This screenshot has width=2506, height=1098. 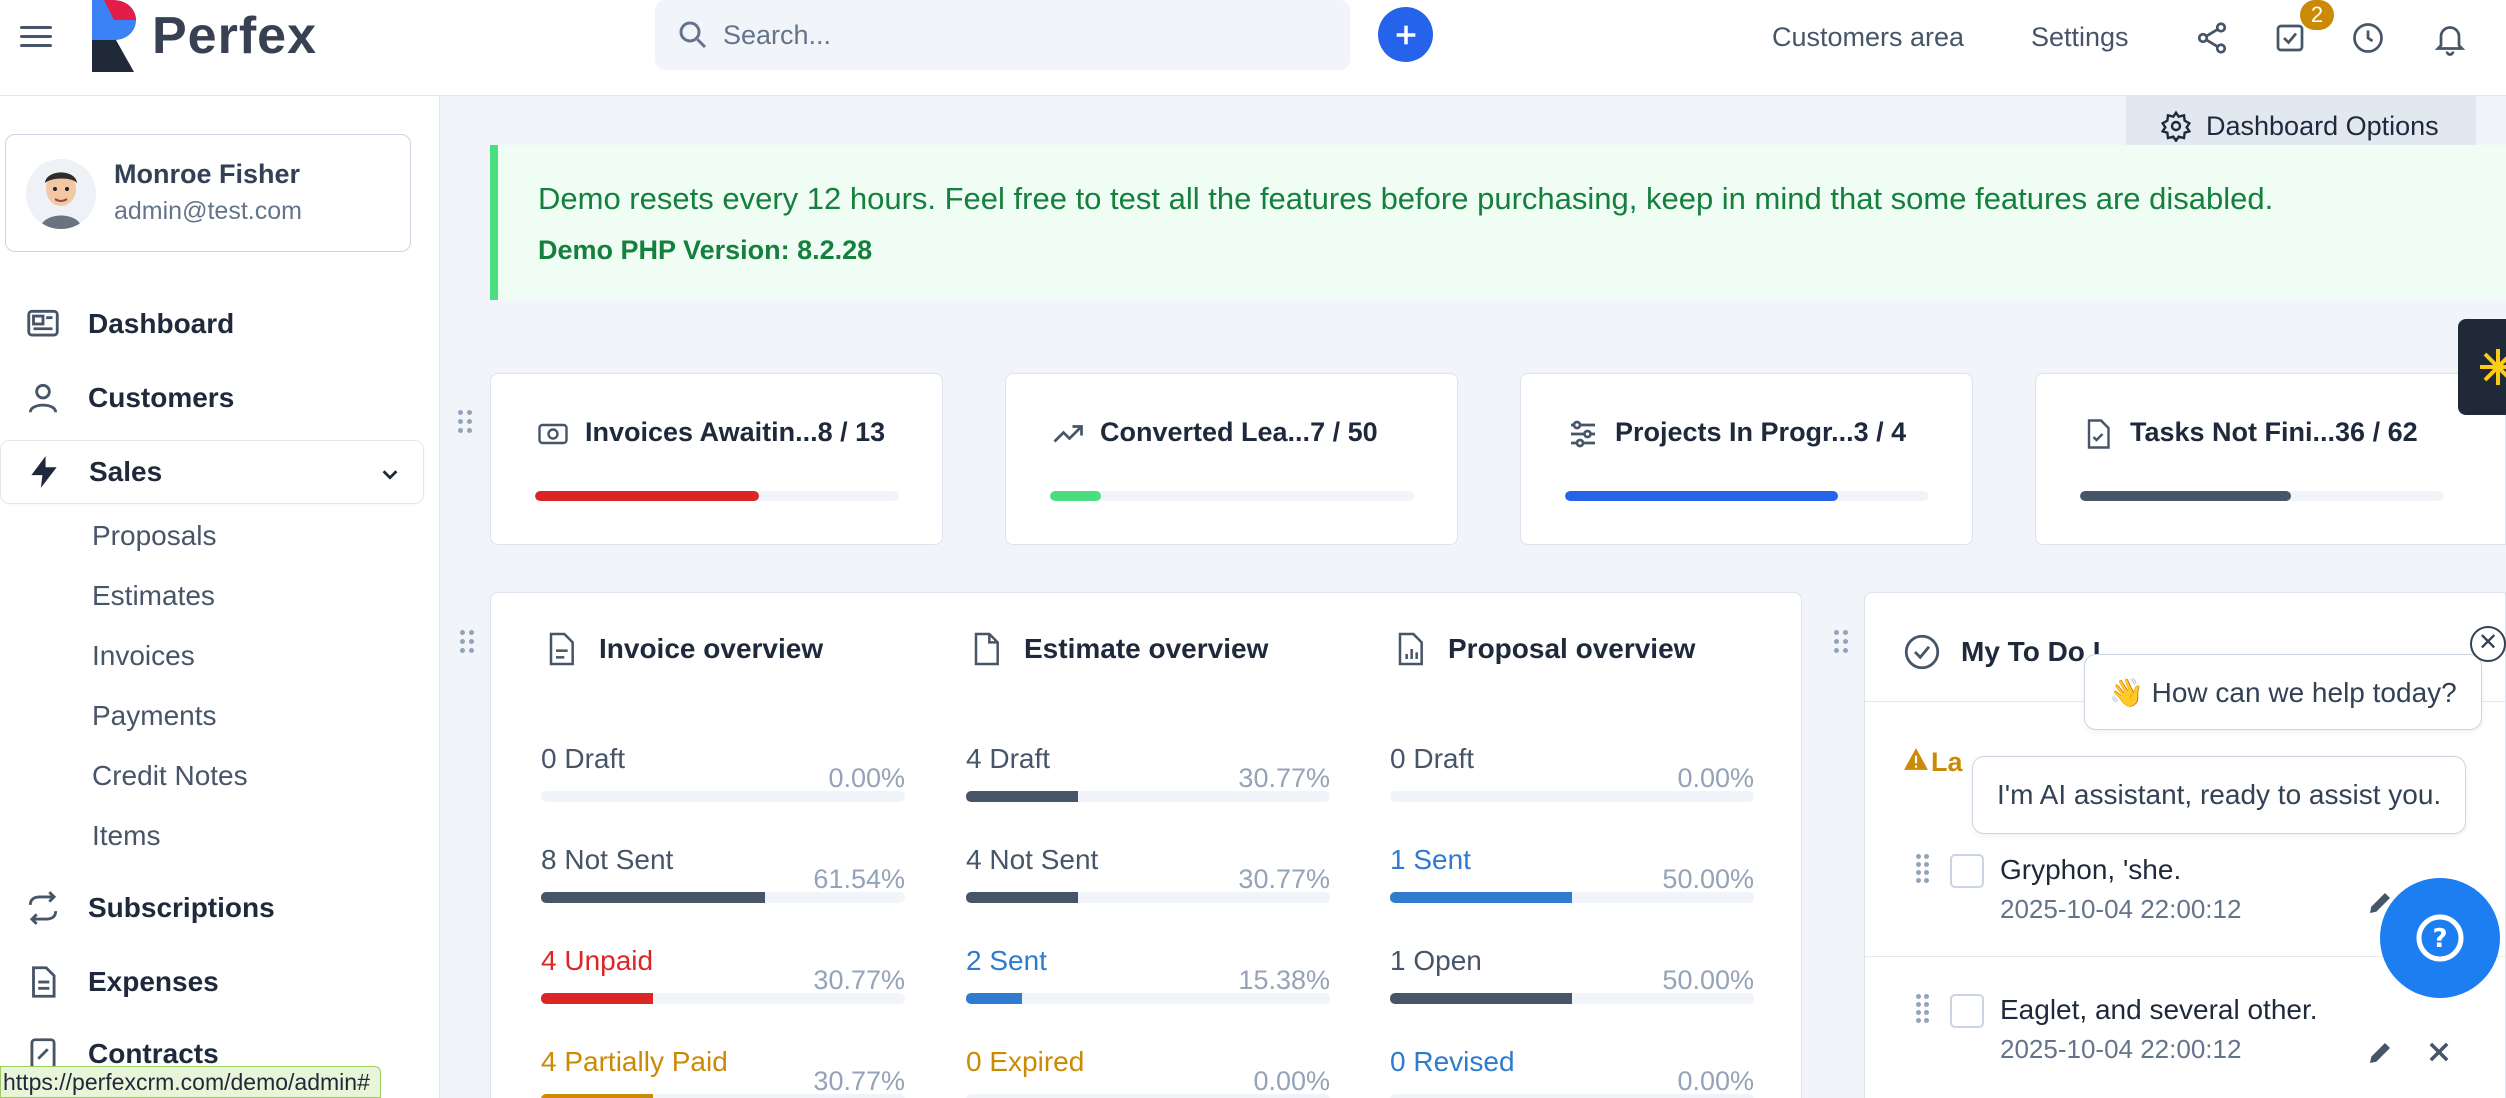 What do you see at coordinates (212, 398) in the screenshot?
I see `nav-customers: Customers` at bounding box center [212, 398].